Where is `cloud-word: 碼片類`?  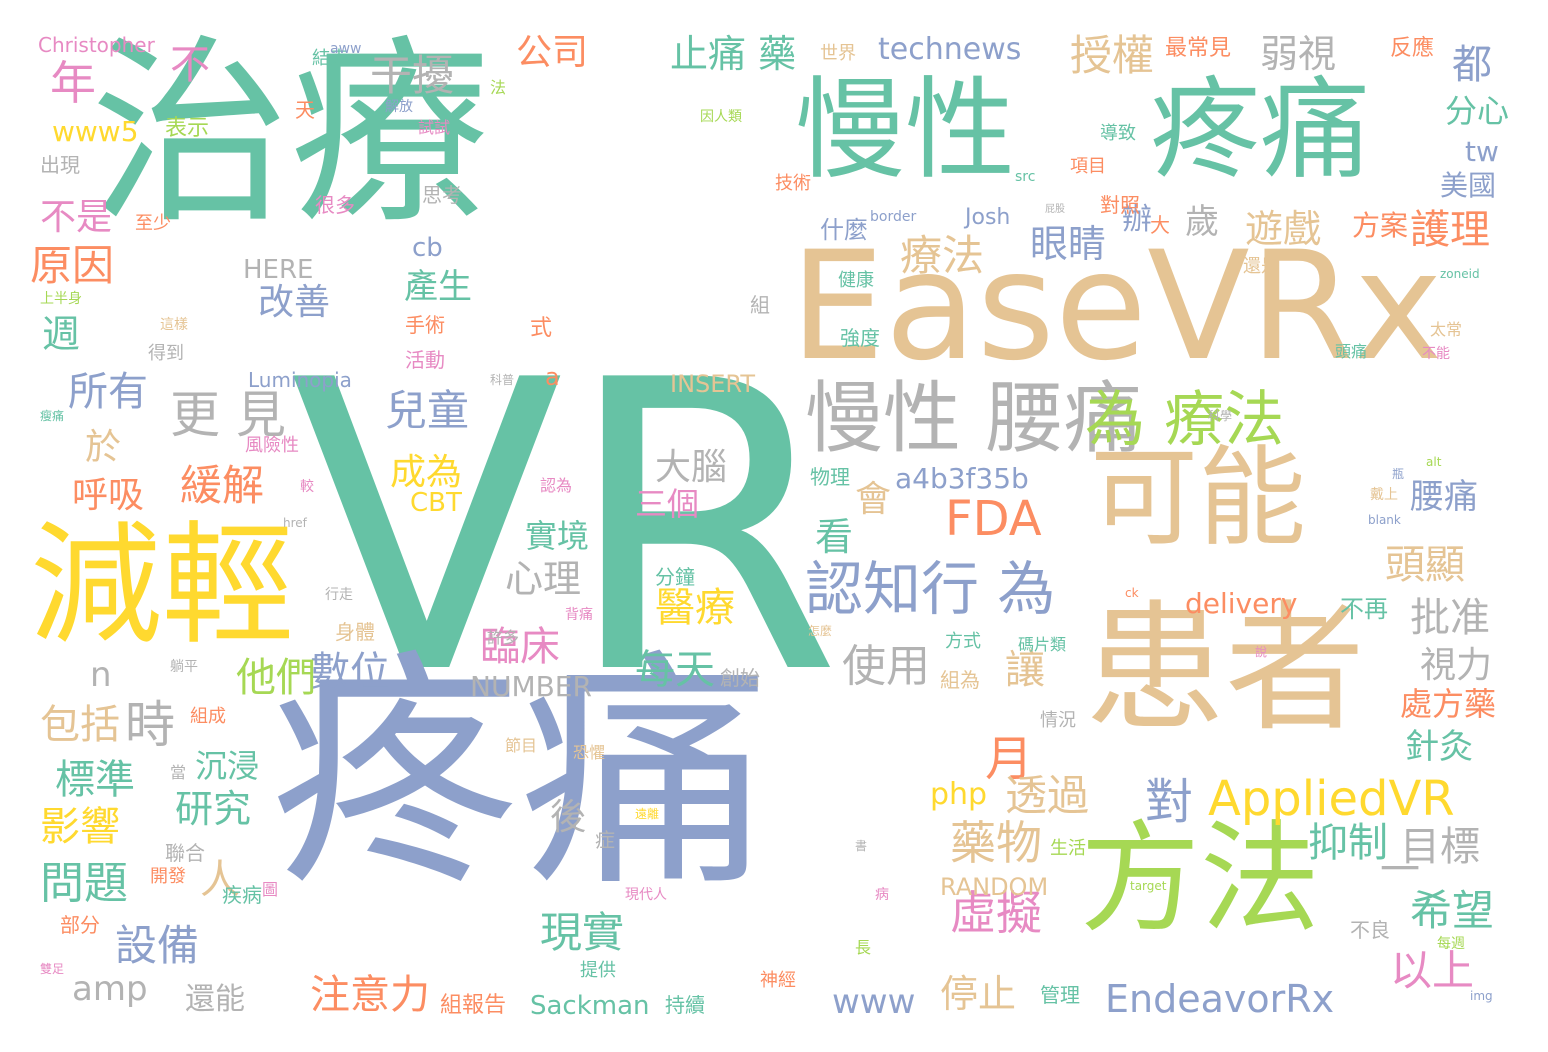
cloud-word: 碼片類 is located at coordinates (1042, 644).